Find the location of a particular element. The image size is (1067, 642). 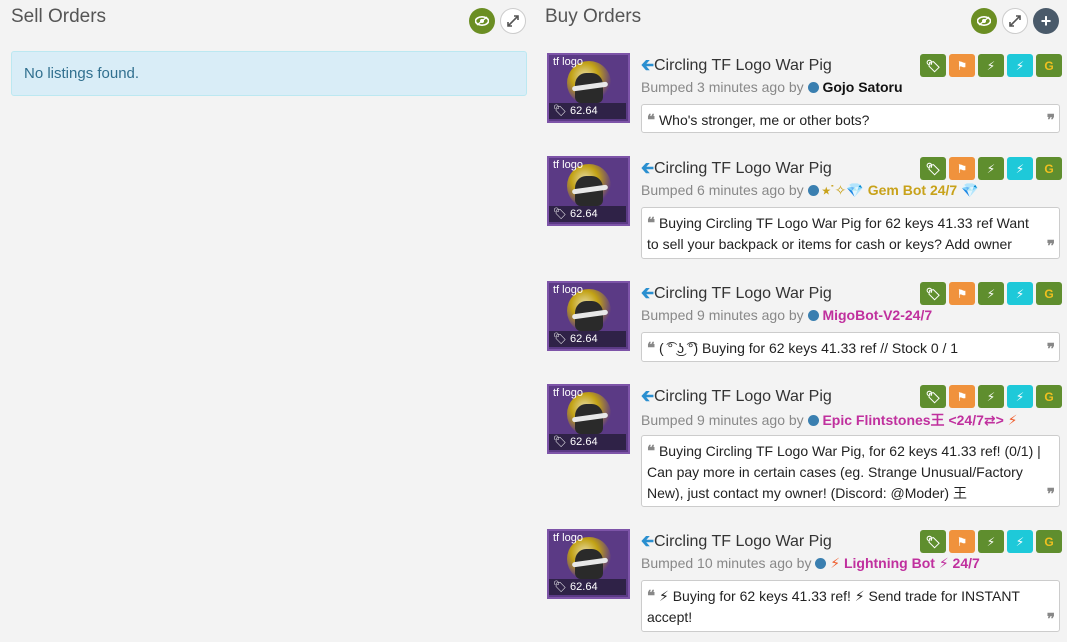

user-link: Lightning Bot is located at coordinates (889, 563).